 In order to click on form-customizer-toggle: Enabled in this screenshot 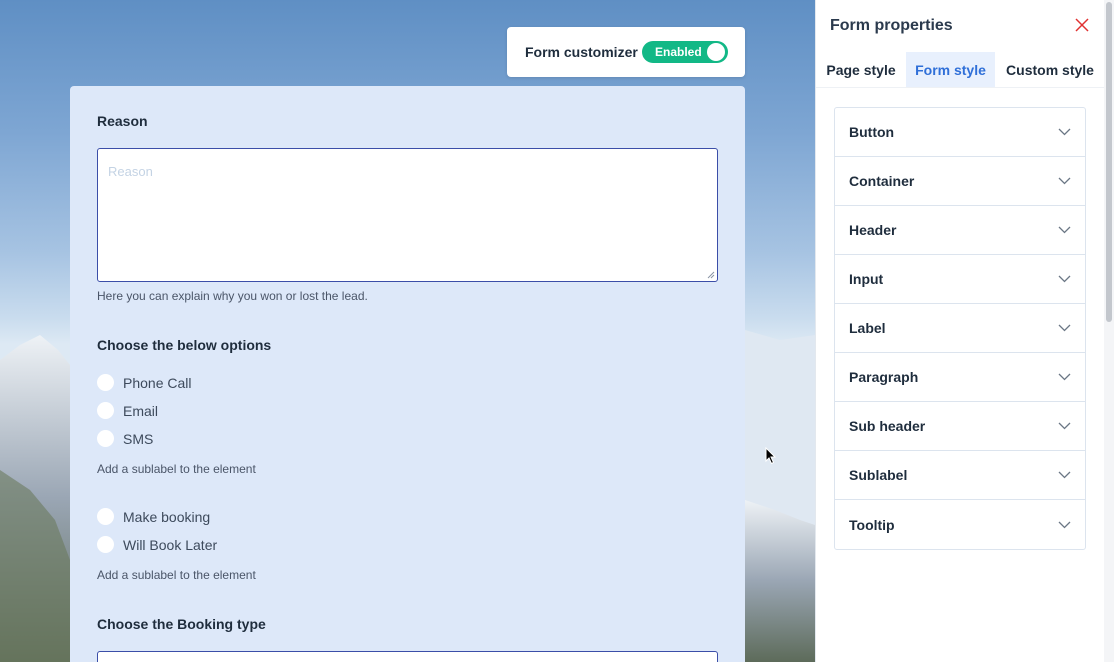, I will do `click(685, 52)`.